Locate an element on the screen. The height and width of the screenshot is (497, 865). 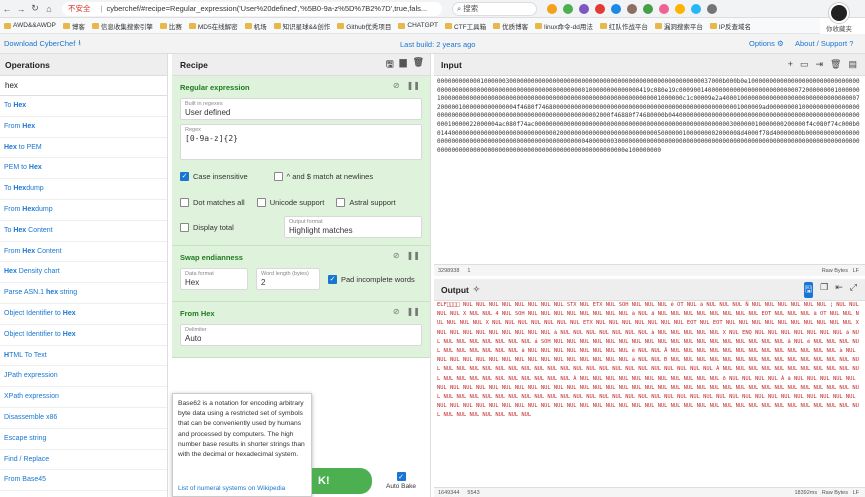
dot-all-checkbox: Dot matches all is located at coordinates (212, 202).